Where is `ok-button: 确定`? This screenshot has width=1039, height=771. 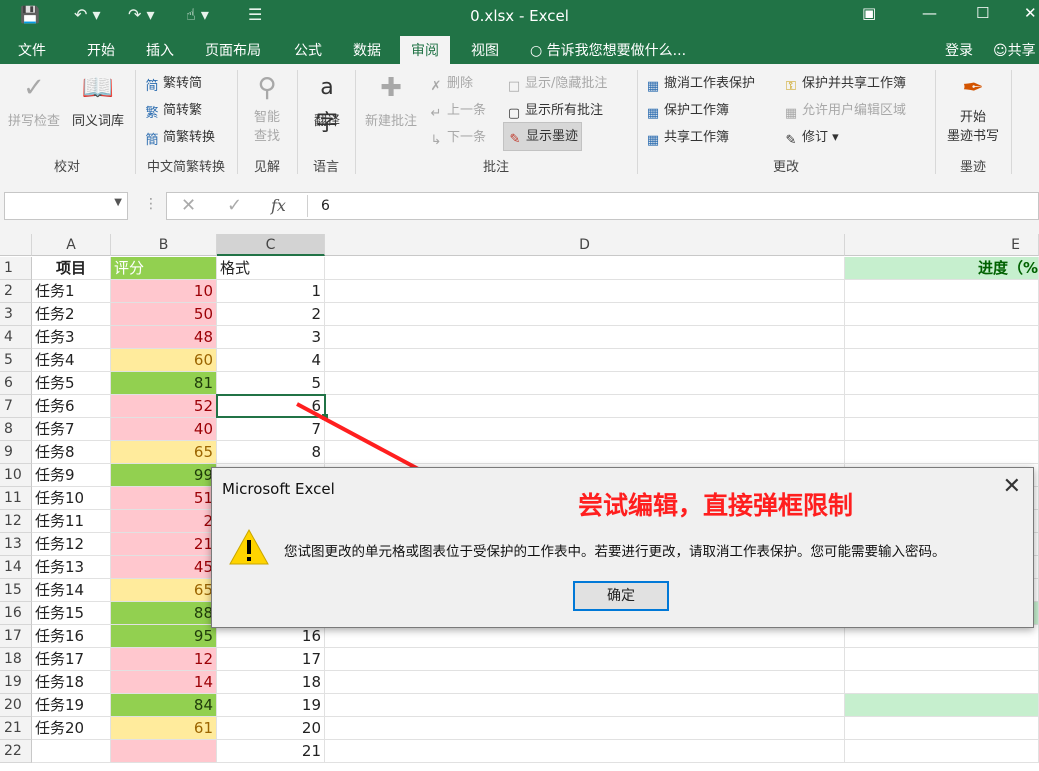
ok-button: 确定 is located at coordinates (621, 596).